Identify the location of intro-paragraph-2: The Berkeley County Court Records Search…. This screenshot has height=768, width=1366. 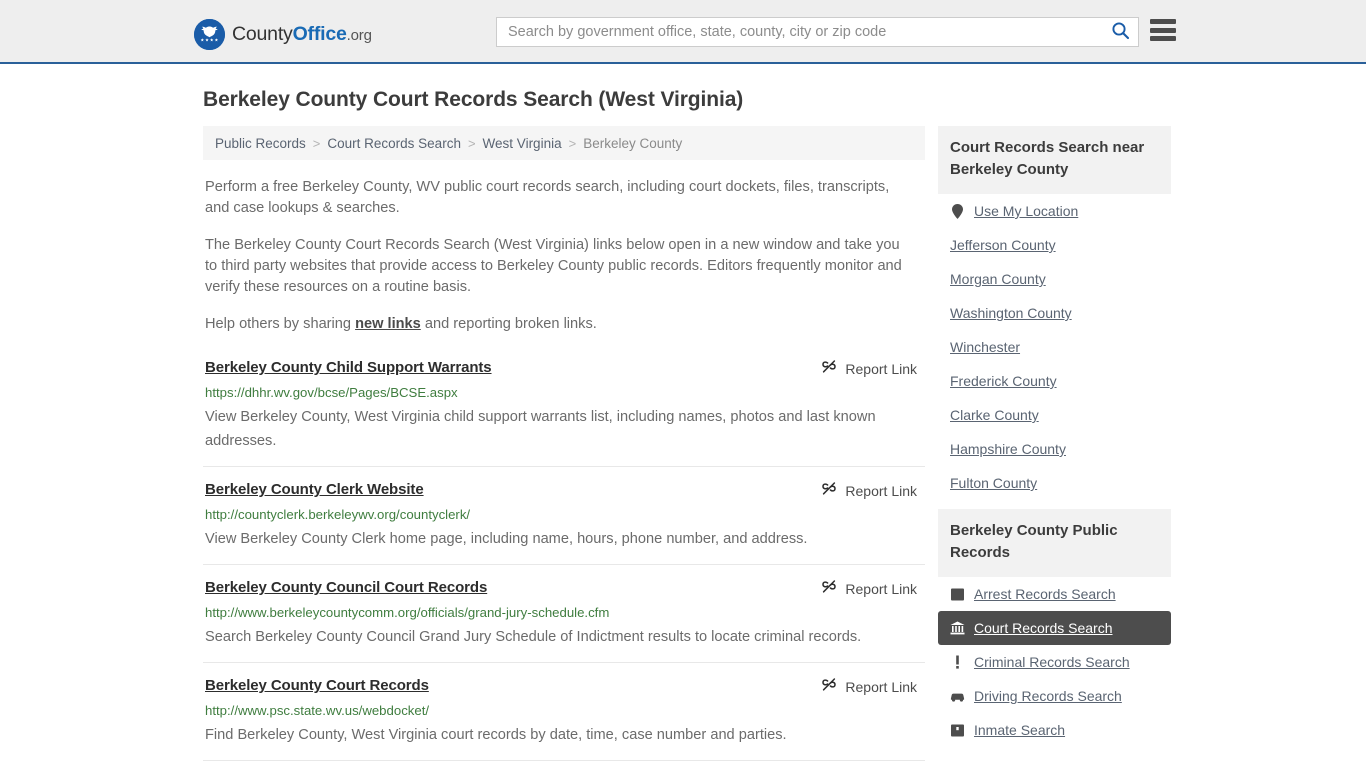
(553, 266).